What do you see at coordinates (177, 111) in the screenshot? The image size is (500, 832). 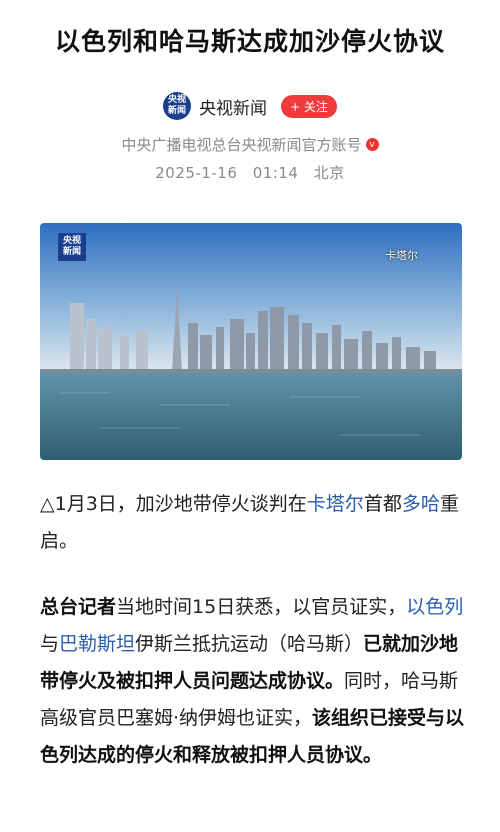 I see `logo-text: 新闻` at bounding box center [177, 111].